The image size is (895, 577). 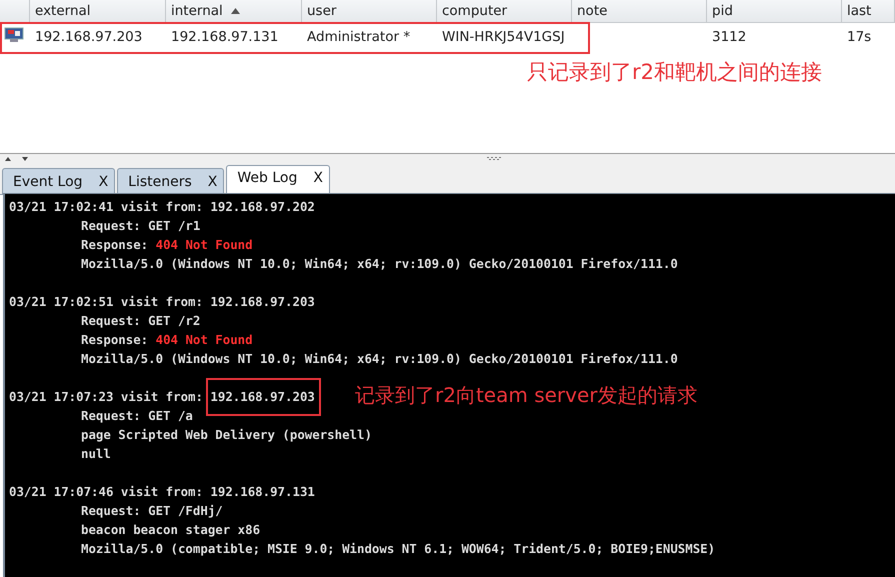 What do you see at coordinates (475, 11) in the screenshot?
I see `column-header: computer` at bounding box center [475, 11].